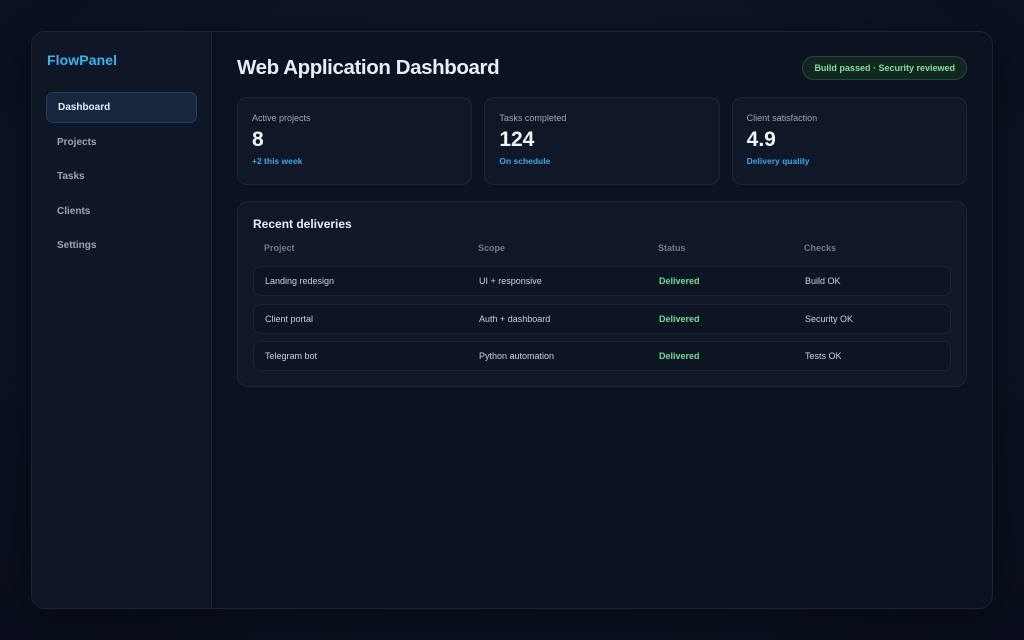 Image resolution: width=1024 pixels, height=640 pixels. What do you see at coordinates (525, 161) in the screenshot?
I see `stat-note: On schedule` at bounding box center [525, 161].